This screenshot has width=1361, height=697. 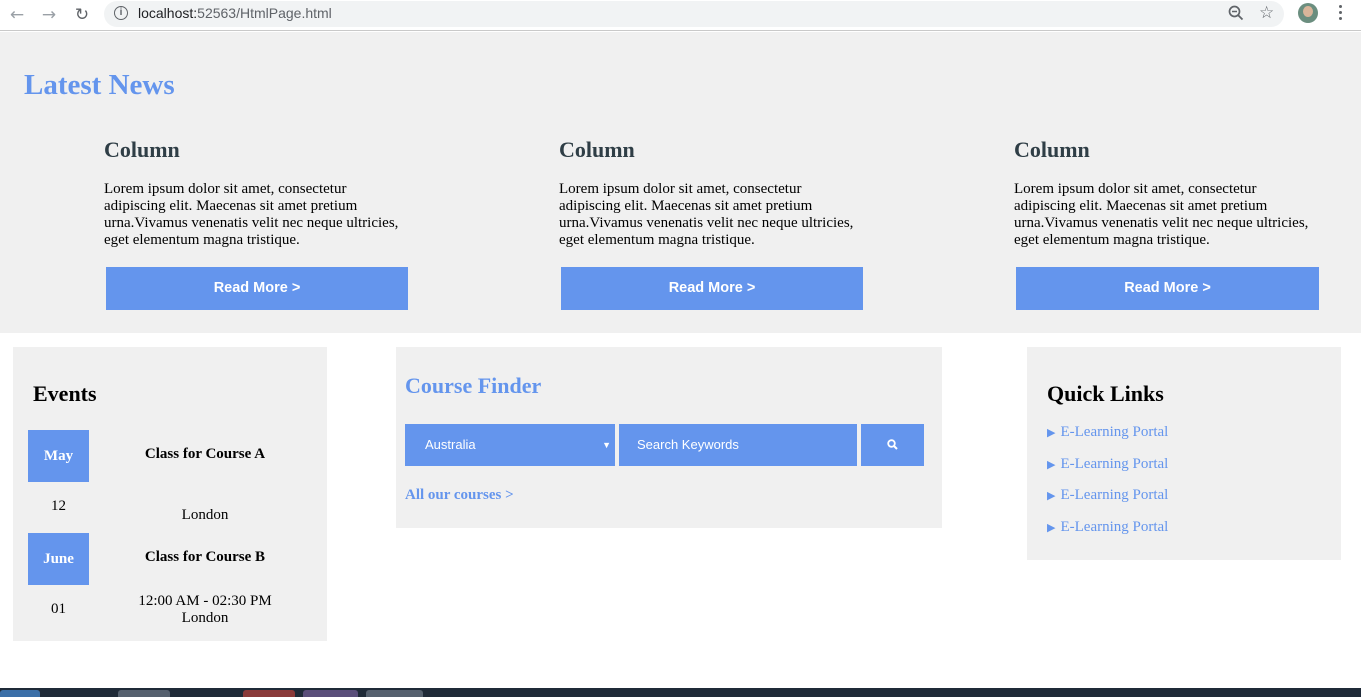 I want to click on country-select-value: Australia, so click(x=450, y=444).